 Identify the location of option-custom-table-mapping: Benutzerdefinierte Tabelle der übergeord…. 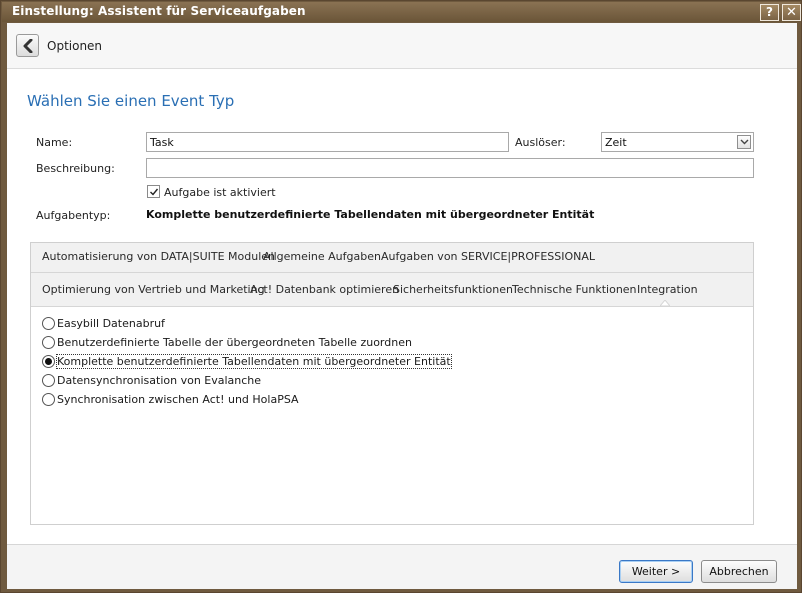
(234, 342).